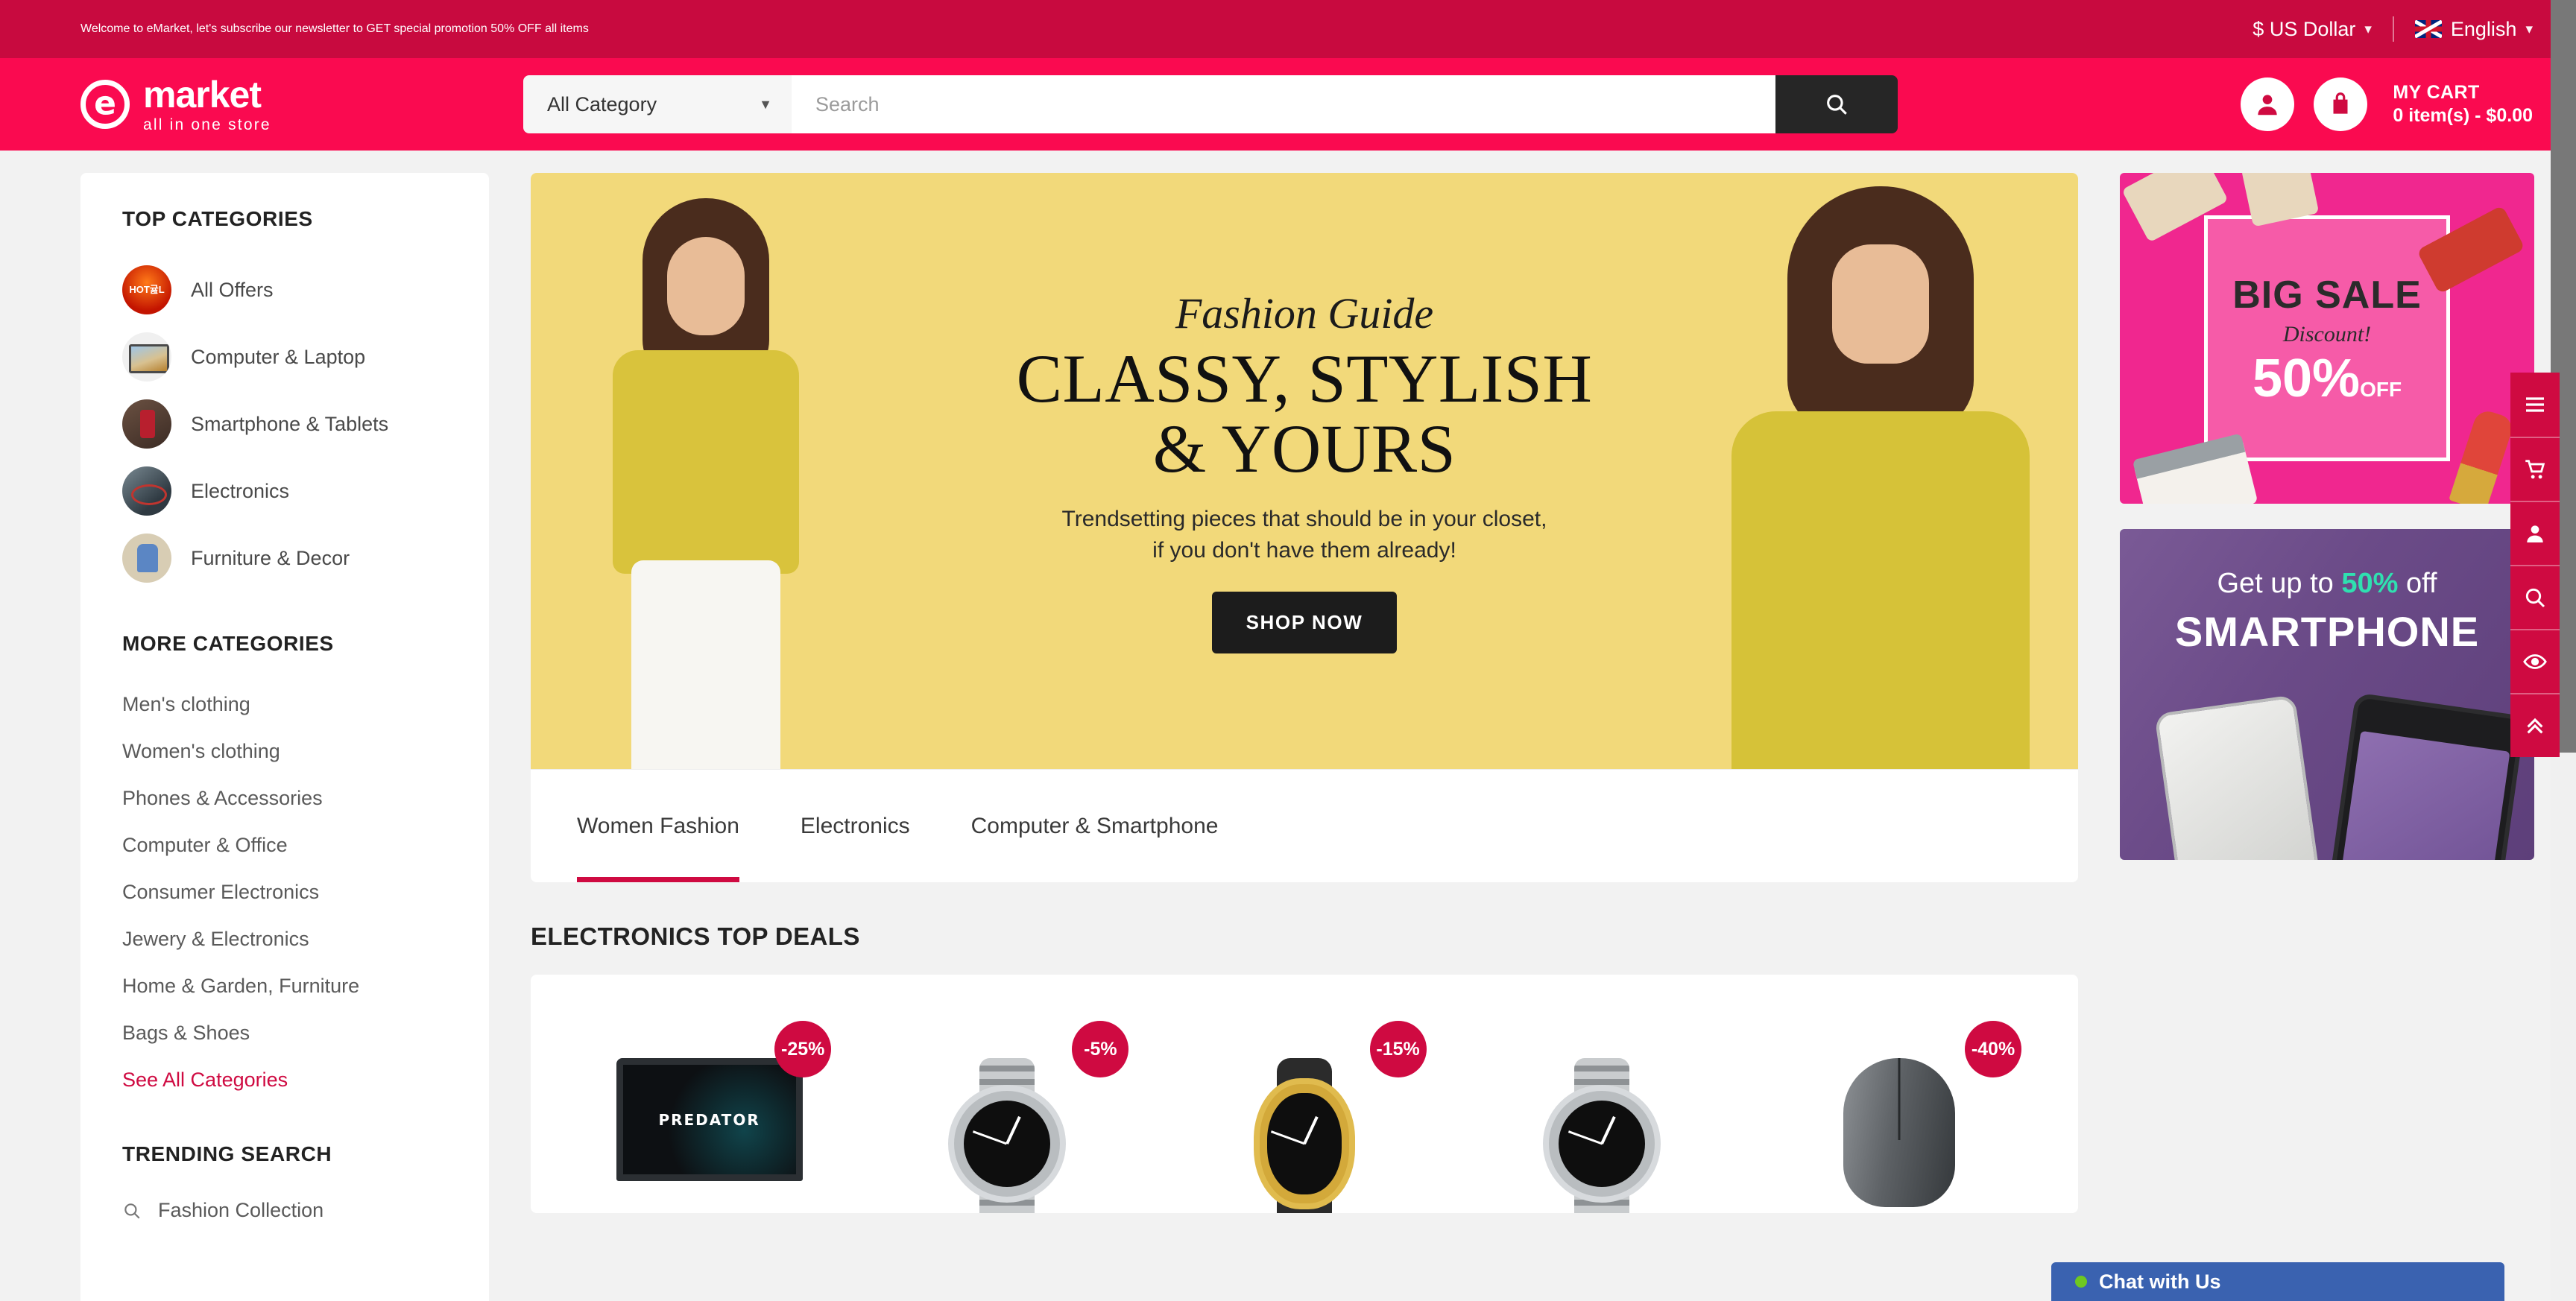 The height and width of the screenshot is (1301, 2576). I want to click on hero-model-right-image, so click(1881, 471).